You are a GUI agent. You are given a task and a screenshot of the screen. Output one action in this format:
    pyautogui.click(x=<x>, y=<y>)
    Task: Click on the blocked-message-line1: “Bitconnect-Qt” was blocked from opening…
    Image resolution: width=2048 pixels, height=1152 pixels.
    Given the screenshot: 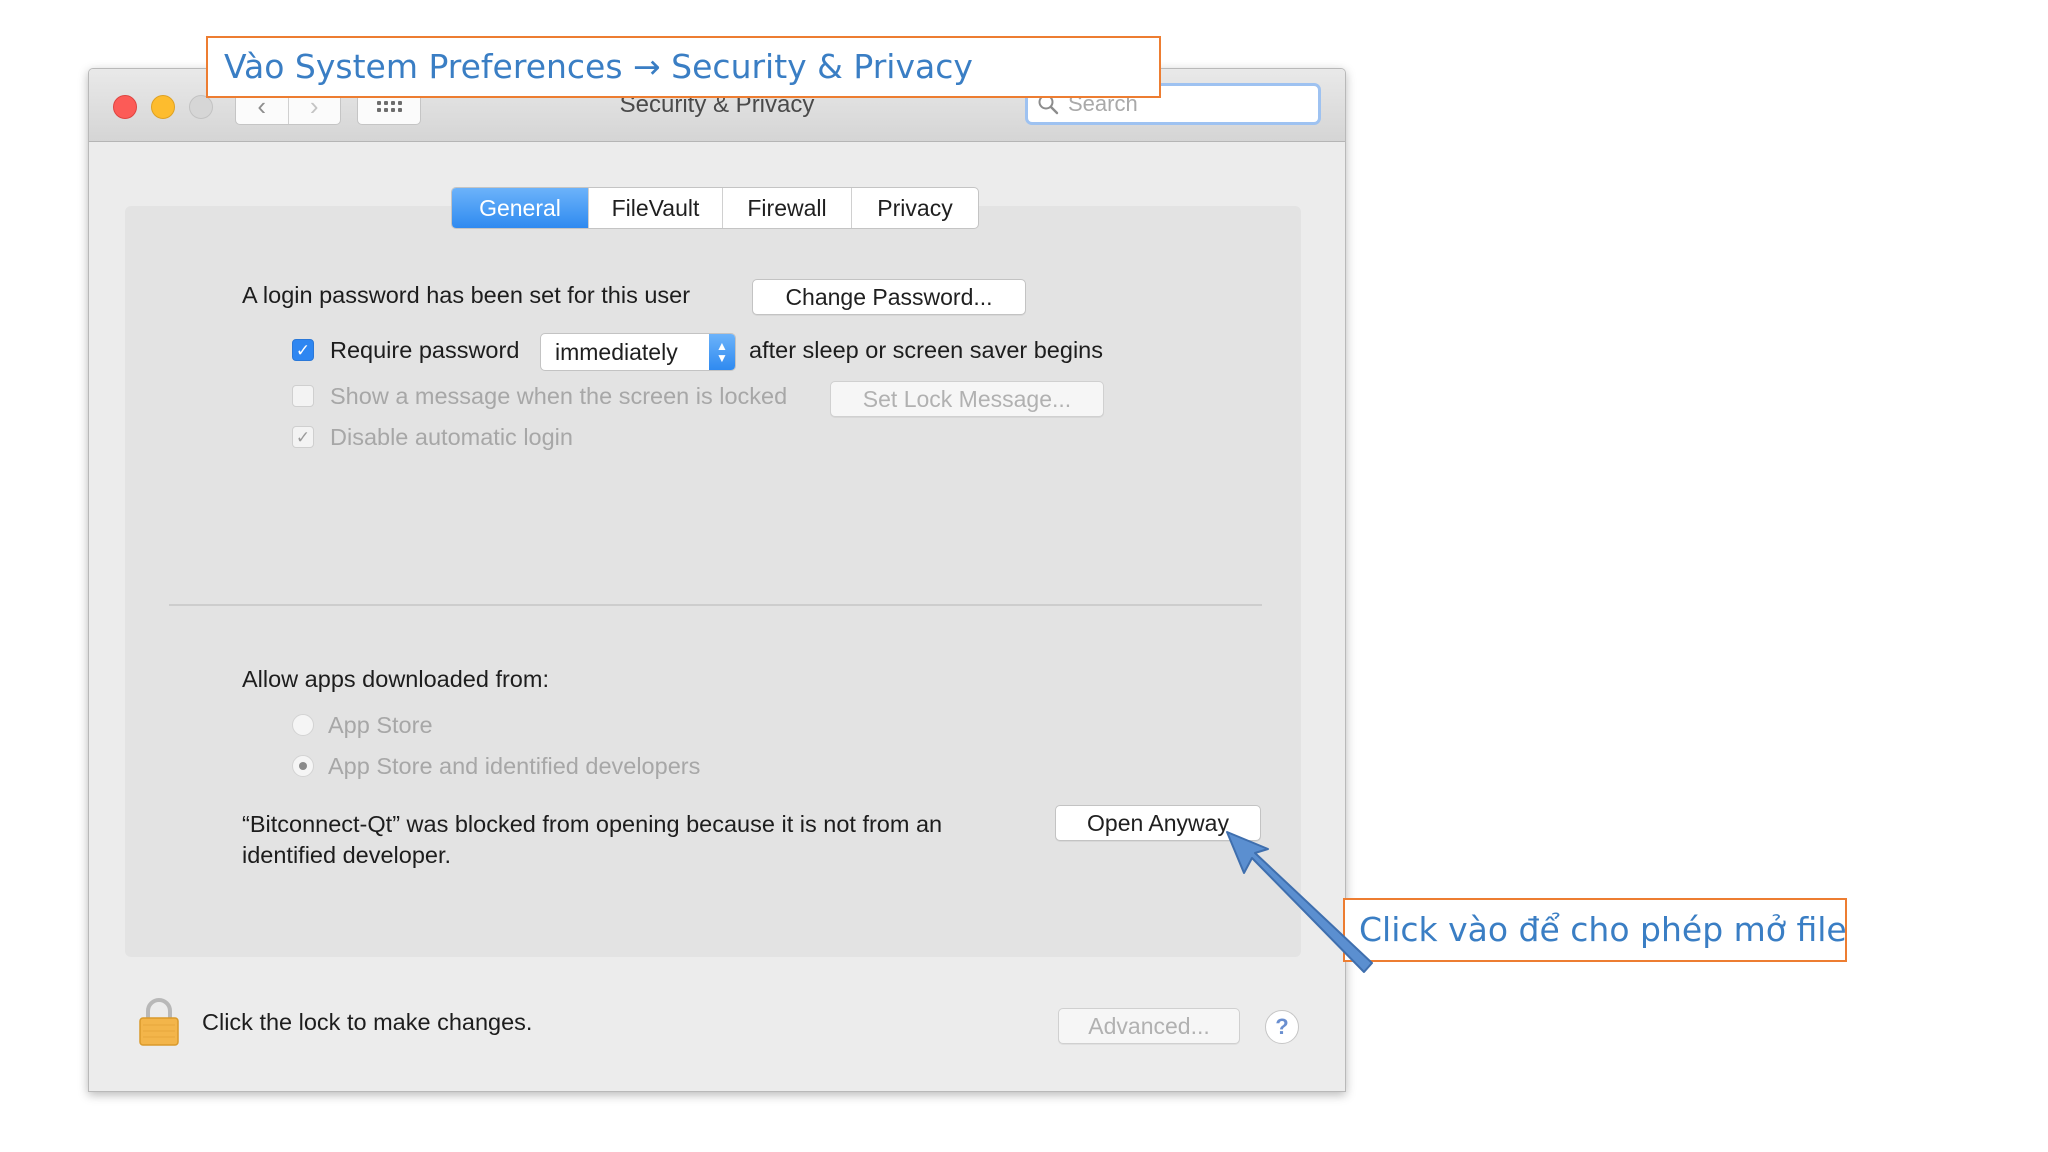 What is the action you would take?
    pyautogui.click(x=592, y=824)
    